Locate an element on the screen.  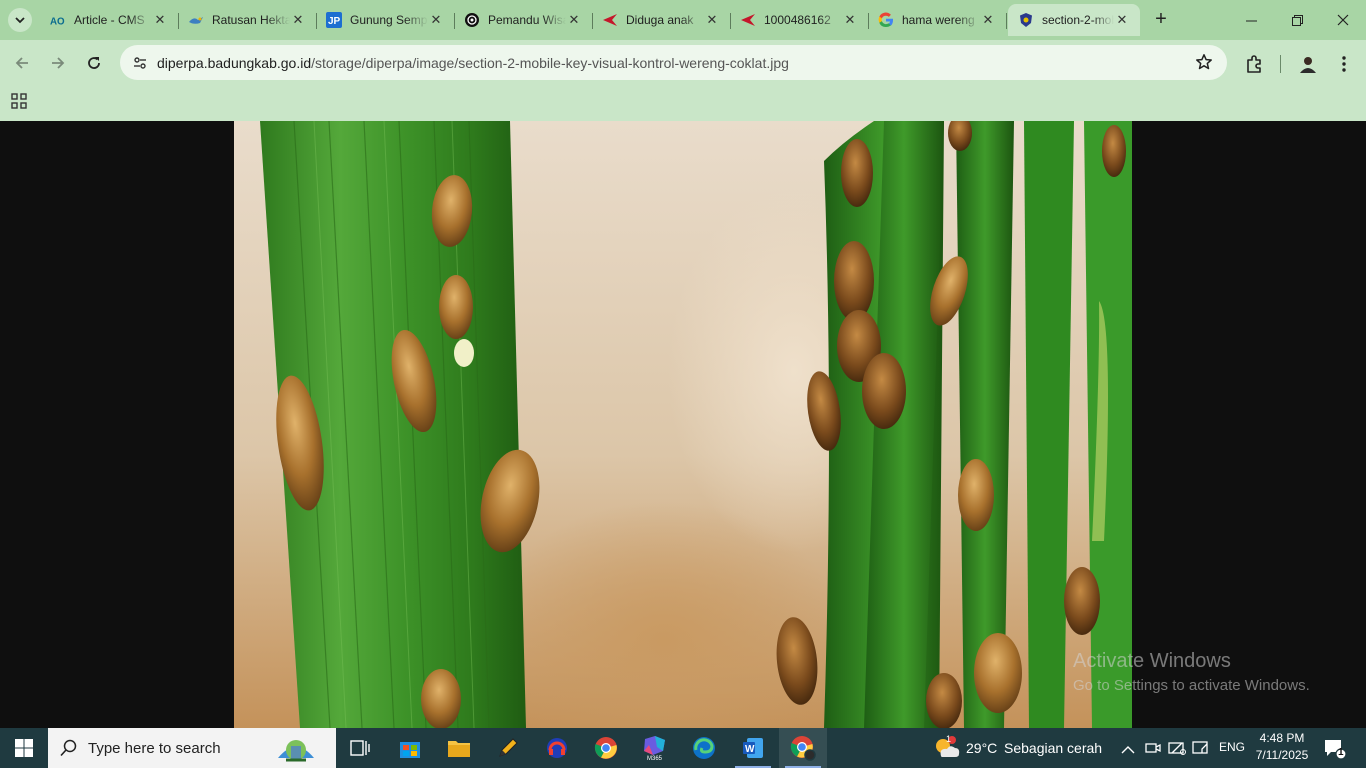
word-button: W is located at coordinates (753, 748).